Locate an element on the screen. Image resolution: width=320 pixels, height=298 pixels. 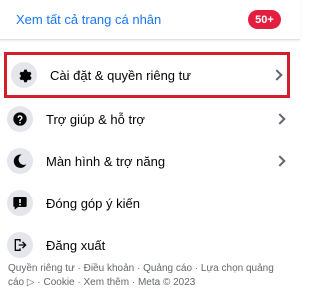
menu-item-logout: Đăng xuất is located at coordinates (150, 245).